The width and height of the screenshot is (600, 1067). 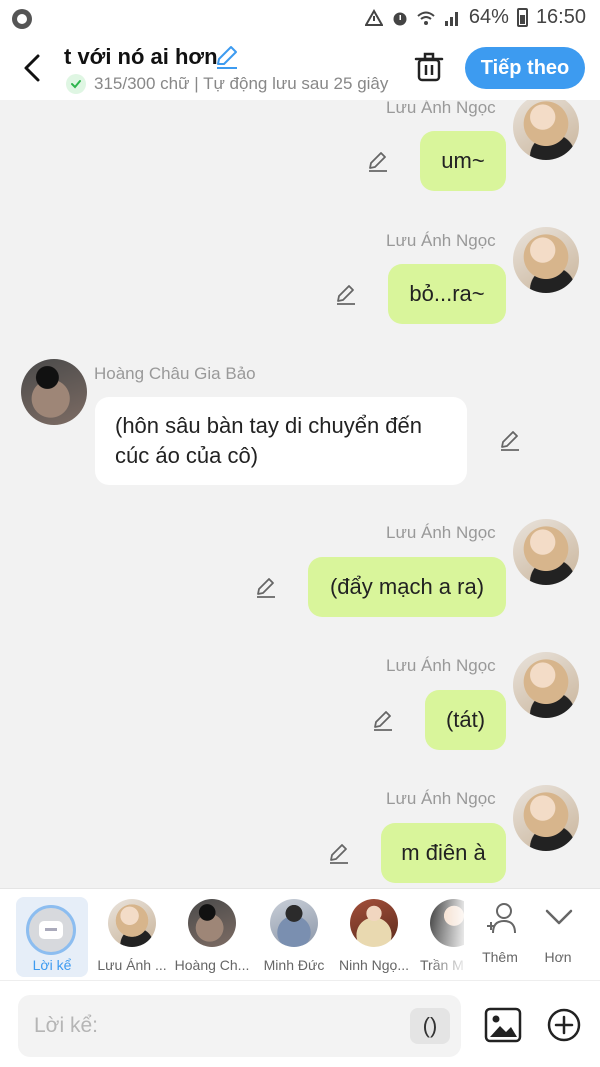 What do you see at coordinates (564, 1025) in the screenshot?
I see `plus-circle-icon` at bounding box center [564, 1025].